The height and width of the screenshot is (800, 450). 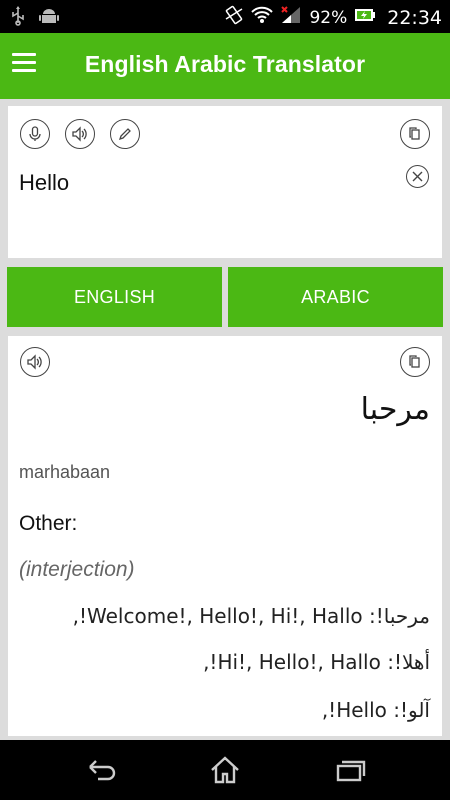 What do you see at coordinates (375, 710) in the screenshot?
I see `alternative-translation: آلو!: Hello!,` at bounding box center [375, 710].